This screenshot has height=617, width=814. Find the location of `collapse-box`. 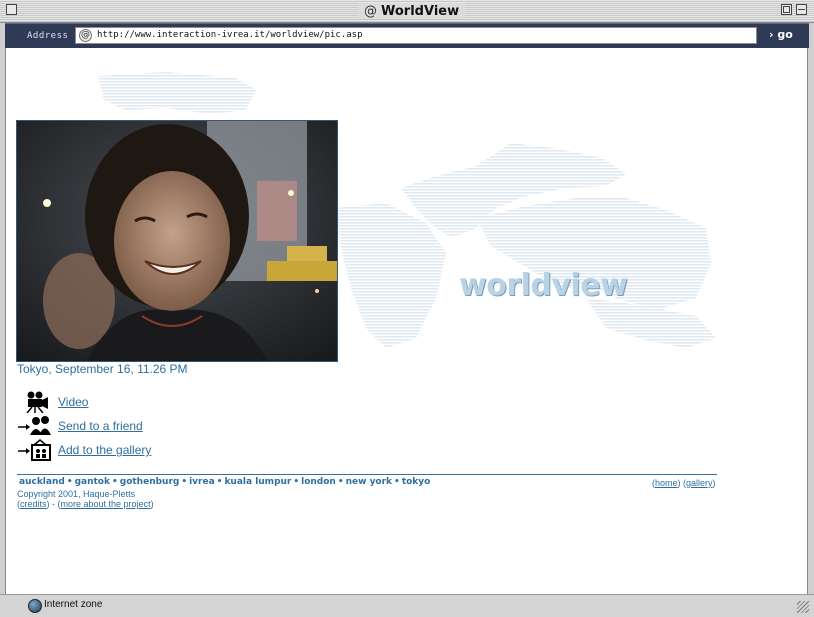

collapse-box is located at coordinates (801, 9).